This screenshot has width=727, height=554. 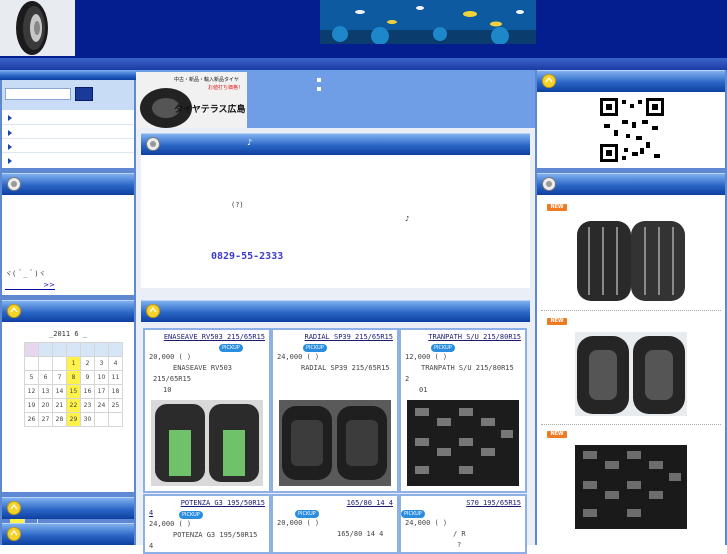 I want to click on nav-list, so click(x=68, y=139).